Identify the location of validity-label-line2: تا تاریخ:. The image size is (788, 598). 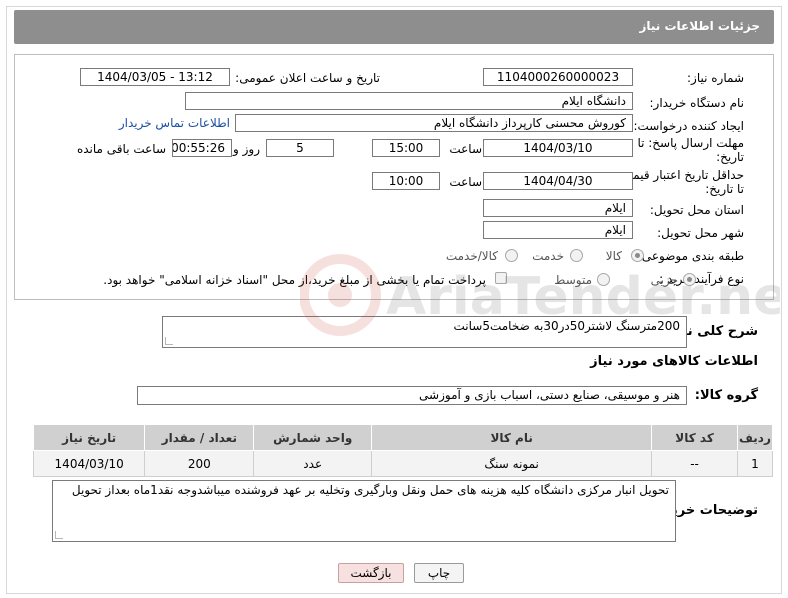
(724, 189).